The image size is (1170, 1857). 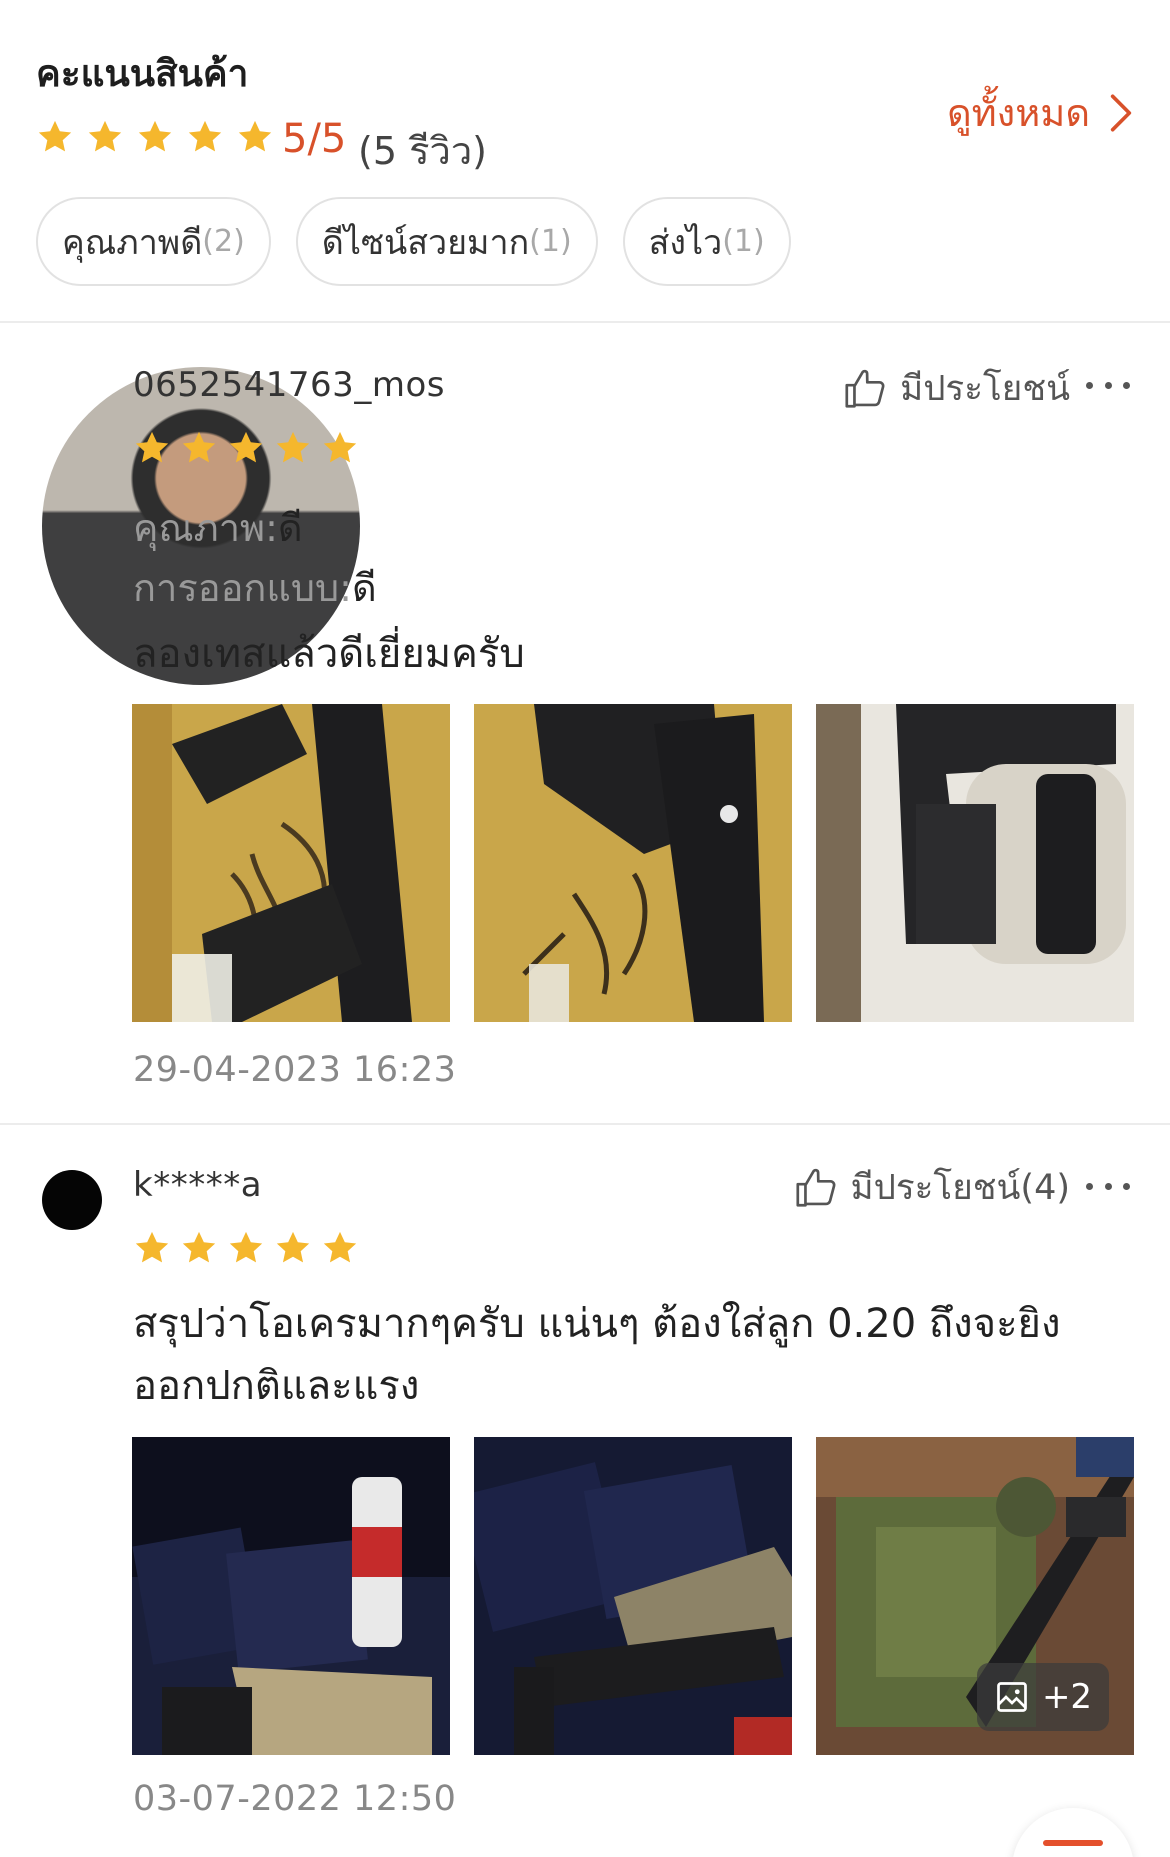 I want to click on helpful-label: มีประโยชน์(4), so click(x=960, y=1188).